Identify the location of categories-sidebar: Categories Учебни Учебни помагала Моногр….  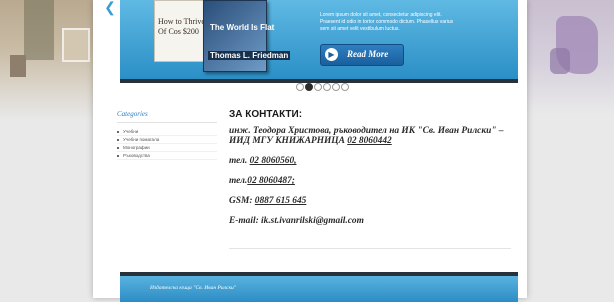
(167, 135).